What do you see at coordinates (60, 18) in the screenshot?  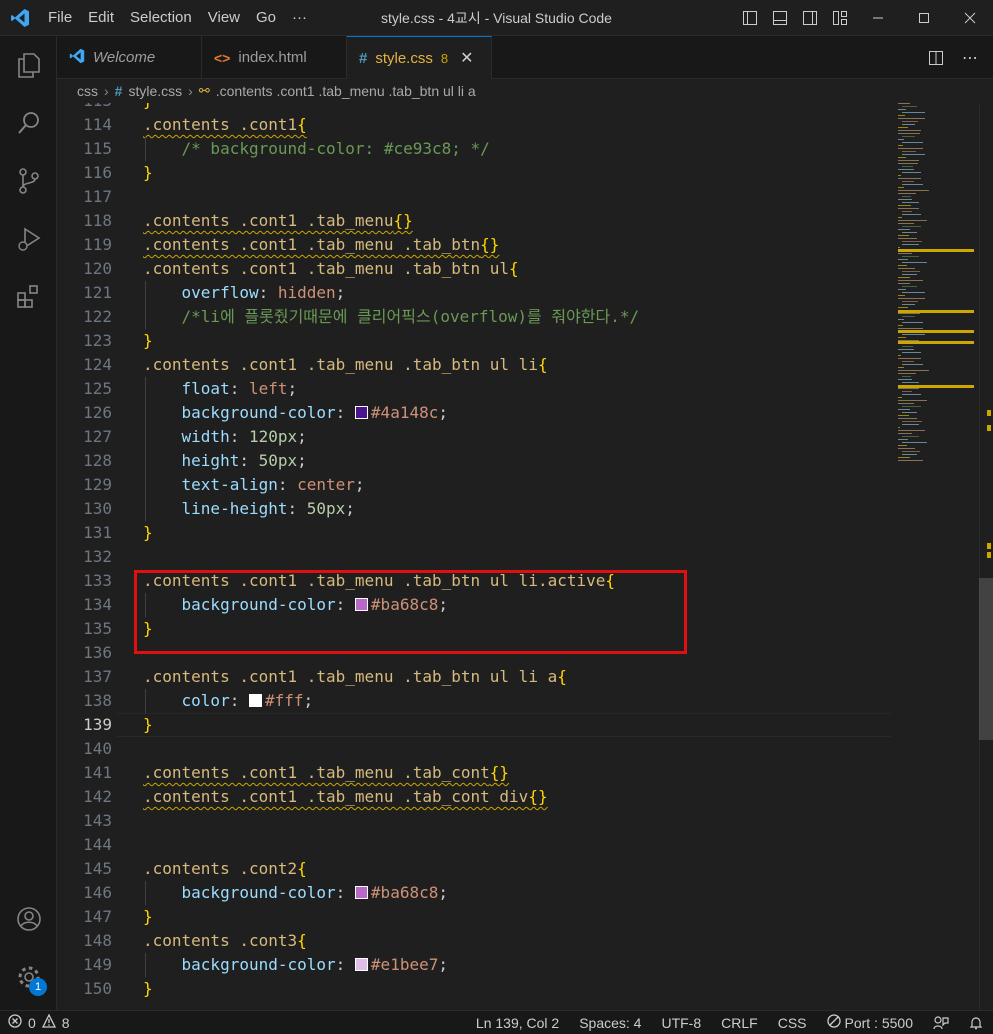 I see `menu-file: File` at bounding box center [60, 18].